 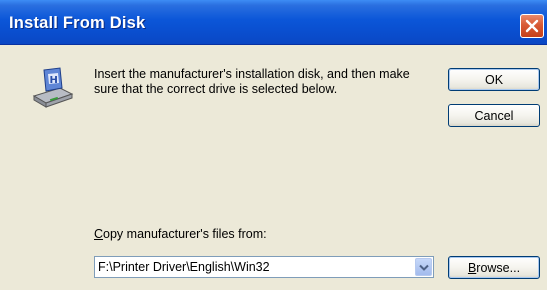 I want to click on copy-label-mnemonic: C, so click(x=99, y=234).